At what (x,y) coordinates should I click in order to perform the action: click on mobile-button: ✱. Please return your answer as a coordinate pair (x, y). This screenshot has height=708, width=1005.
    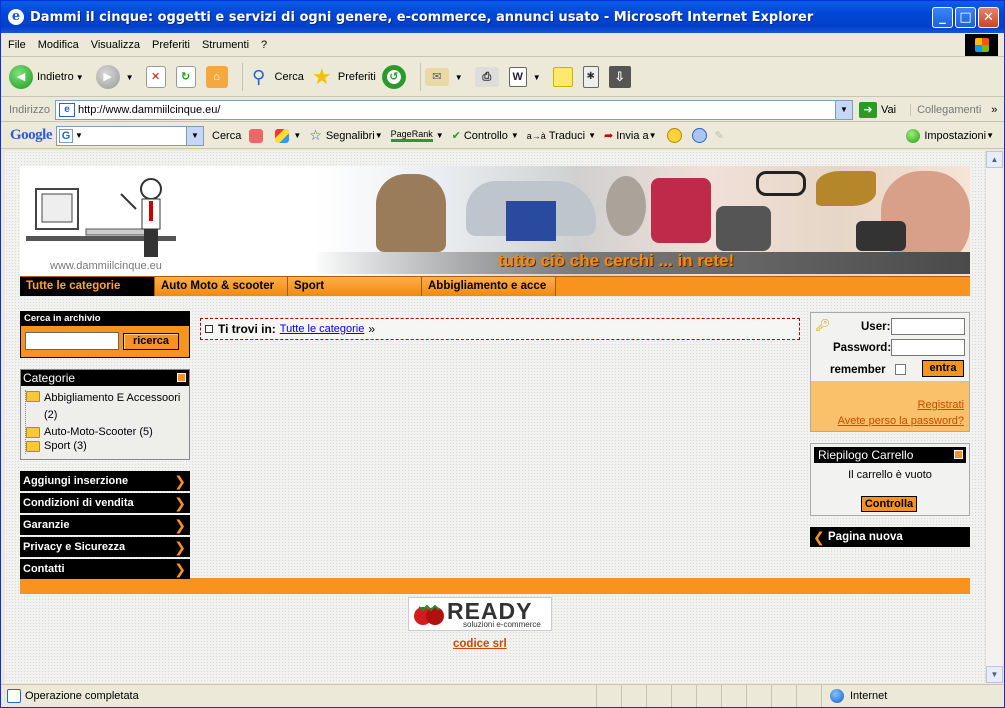
    Looking at the image, I should click on (592, 77).